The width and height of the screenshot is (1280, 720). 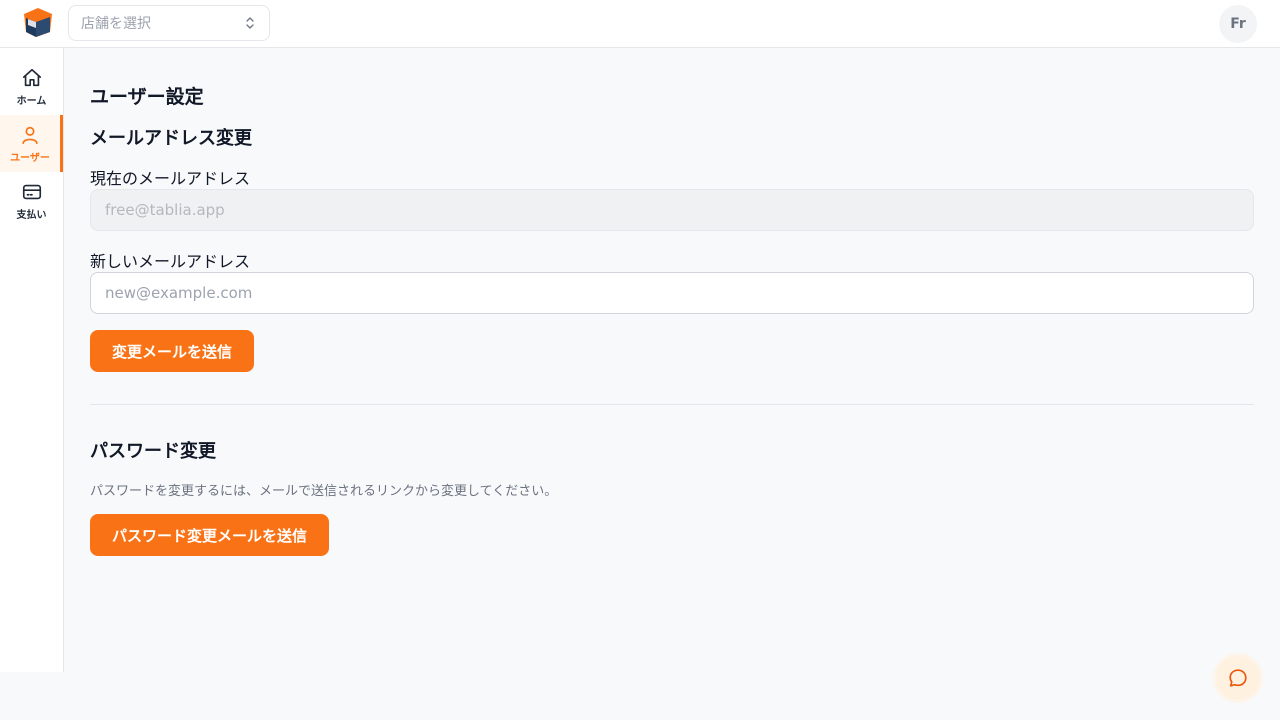 I want to click on credit-card-icon, so click(x=31, y=191).